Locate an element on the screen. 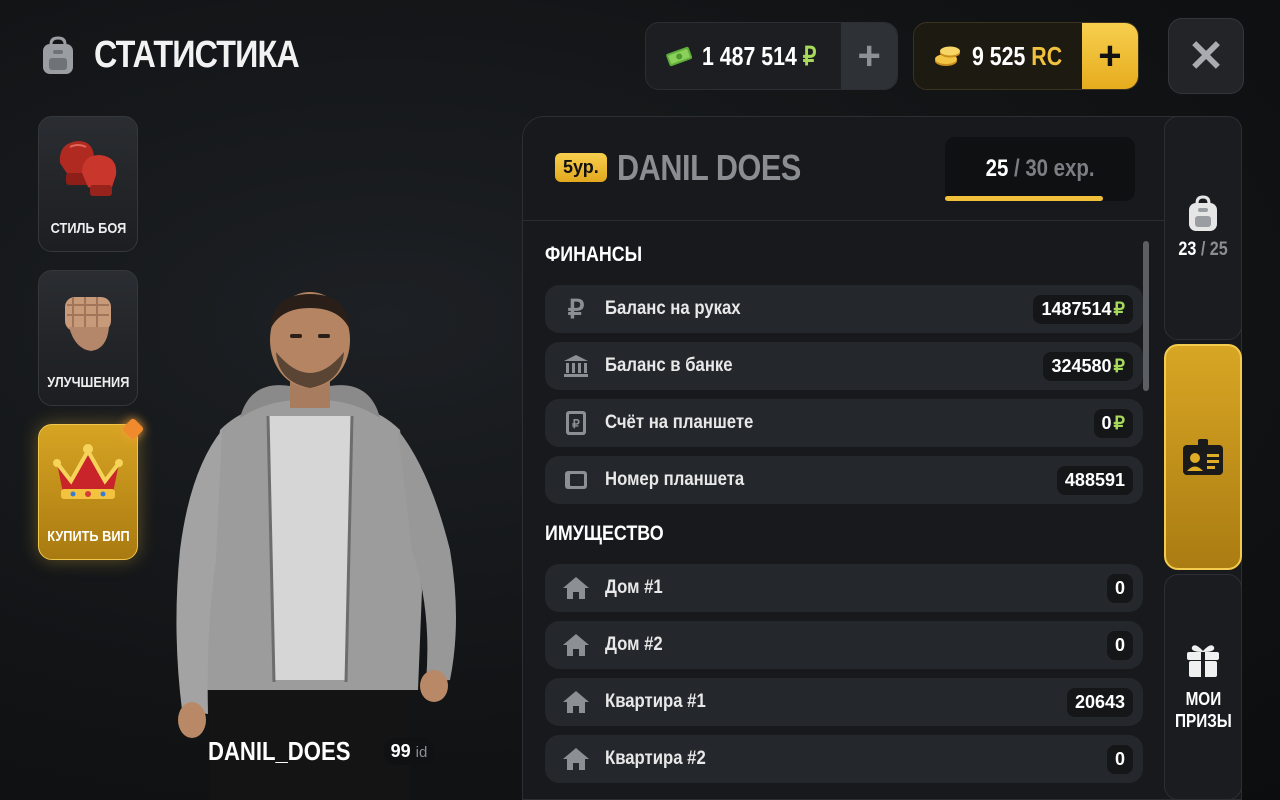 This screenshot has height=800, width=1280. right-tab-strip: 23 / 25 МОИ ПРИЗЫ is located at coordinates (1203, 458).